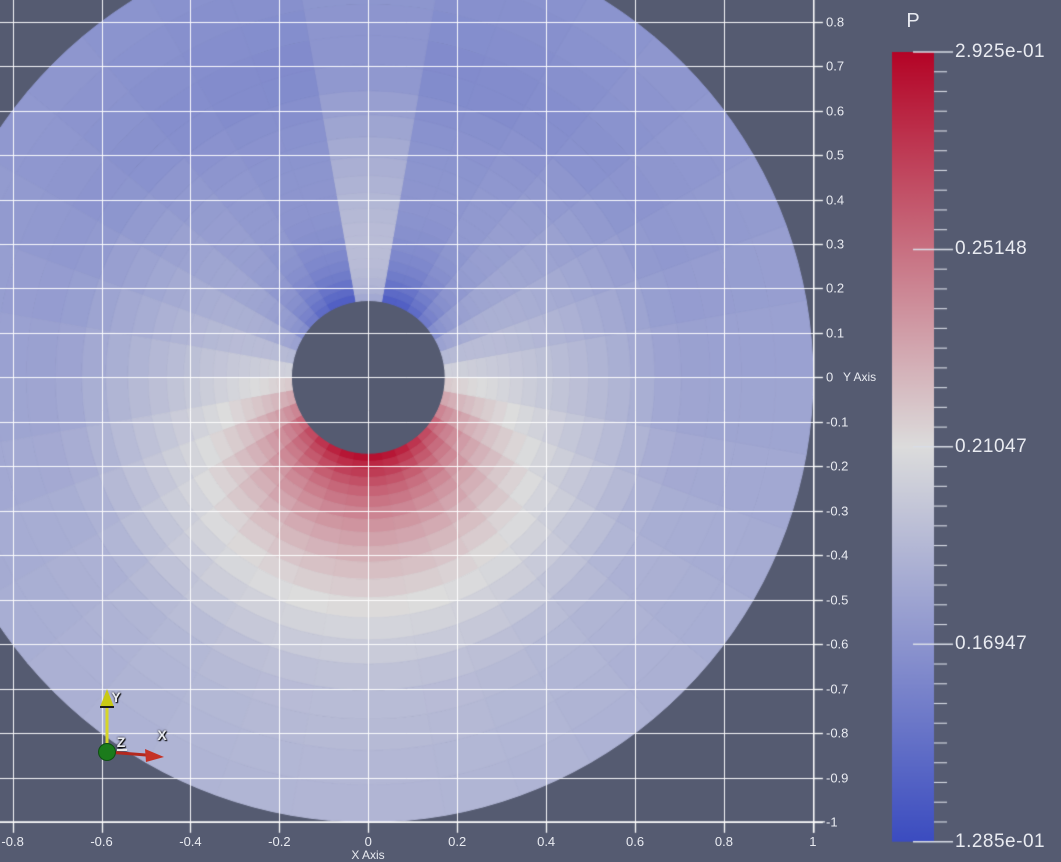 The height and width of the screenshot is (862, 1061). Describe the element at coordinates (837, 422) in the screenshot. I see `y-tick-label: -0.1` at that location.